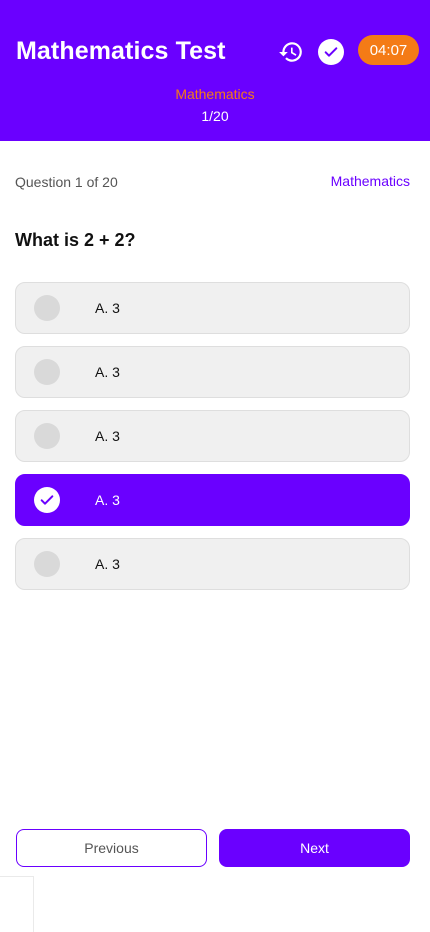 This screenshot has width=430, height=932. Describe the element at coordinates (111, 848) in the screenshot. I see `previous-button: Previous` at that location.